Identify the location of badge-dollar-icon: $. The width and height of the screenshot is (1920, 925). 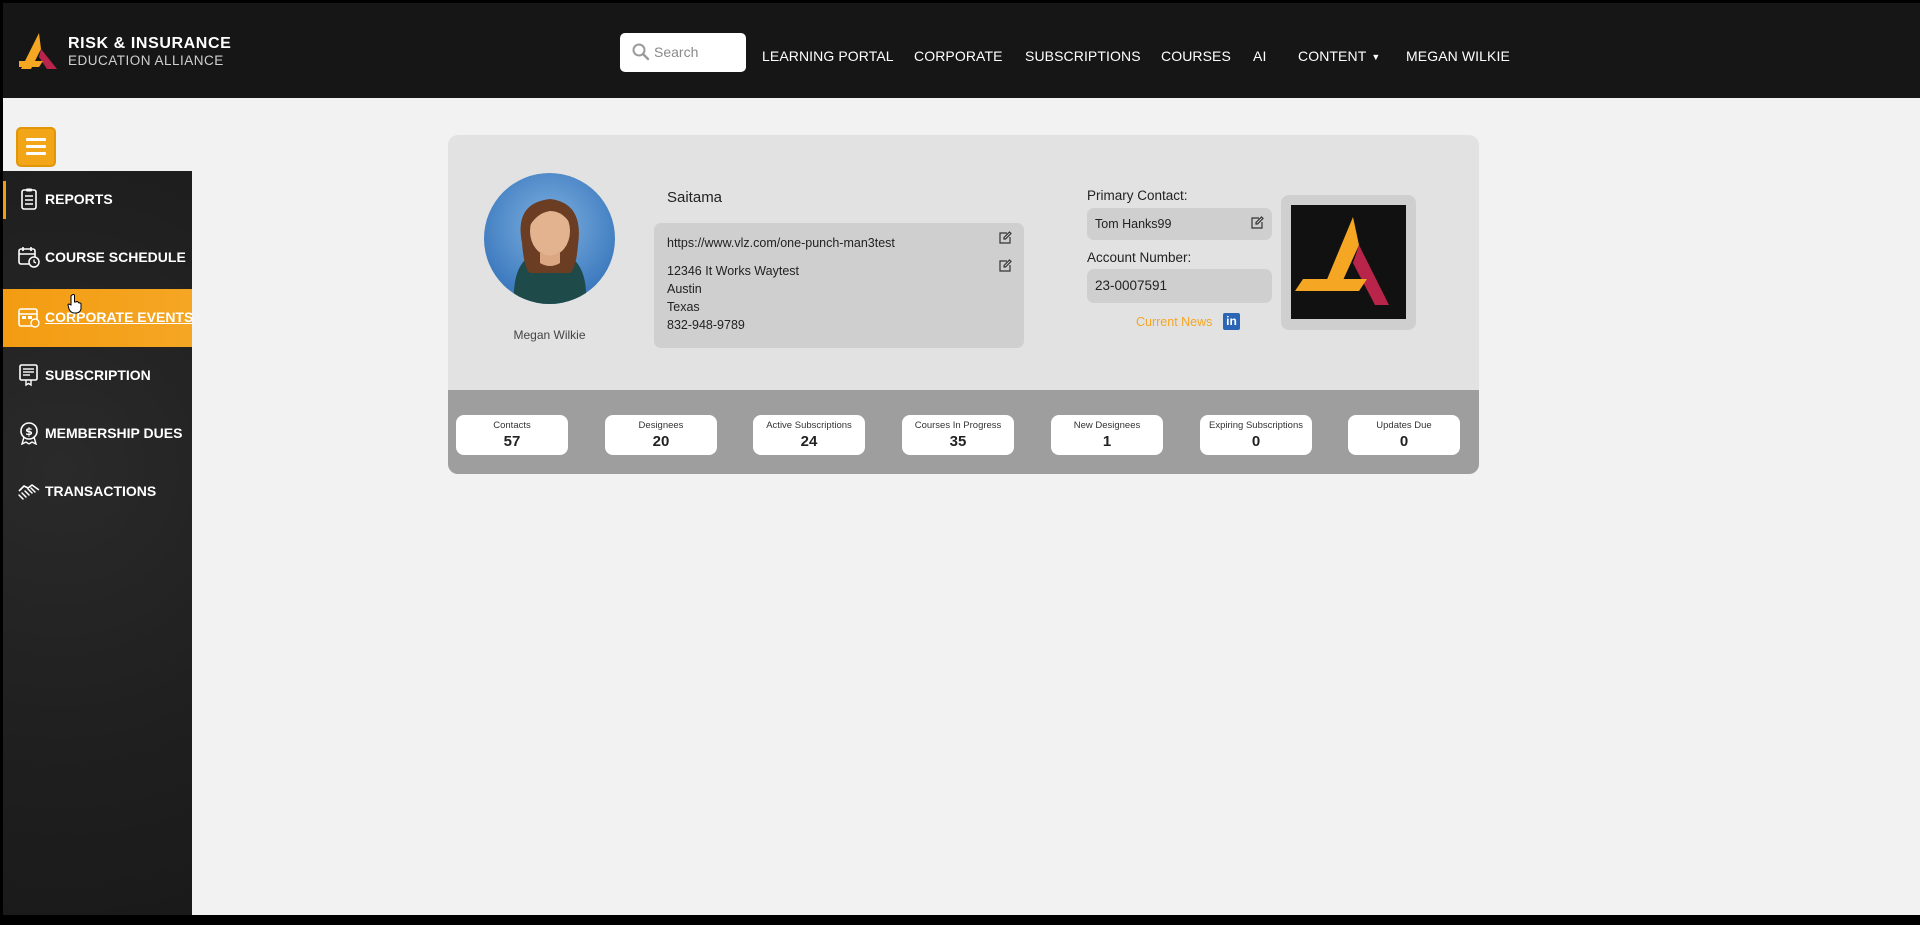
(29, 433).